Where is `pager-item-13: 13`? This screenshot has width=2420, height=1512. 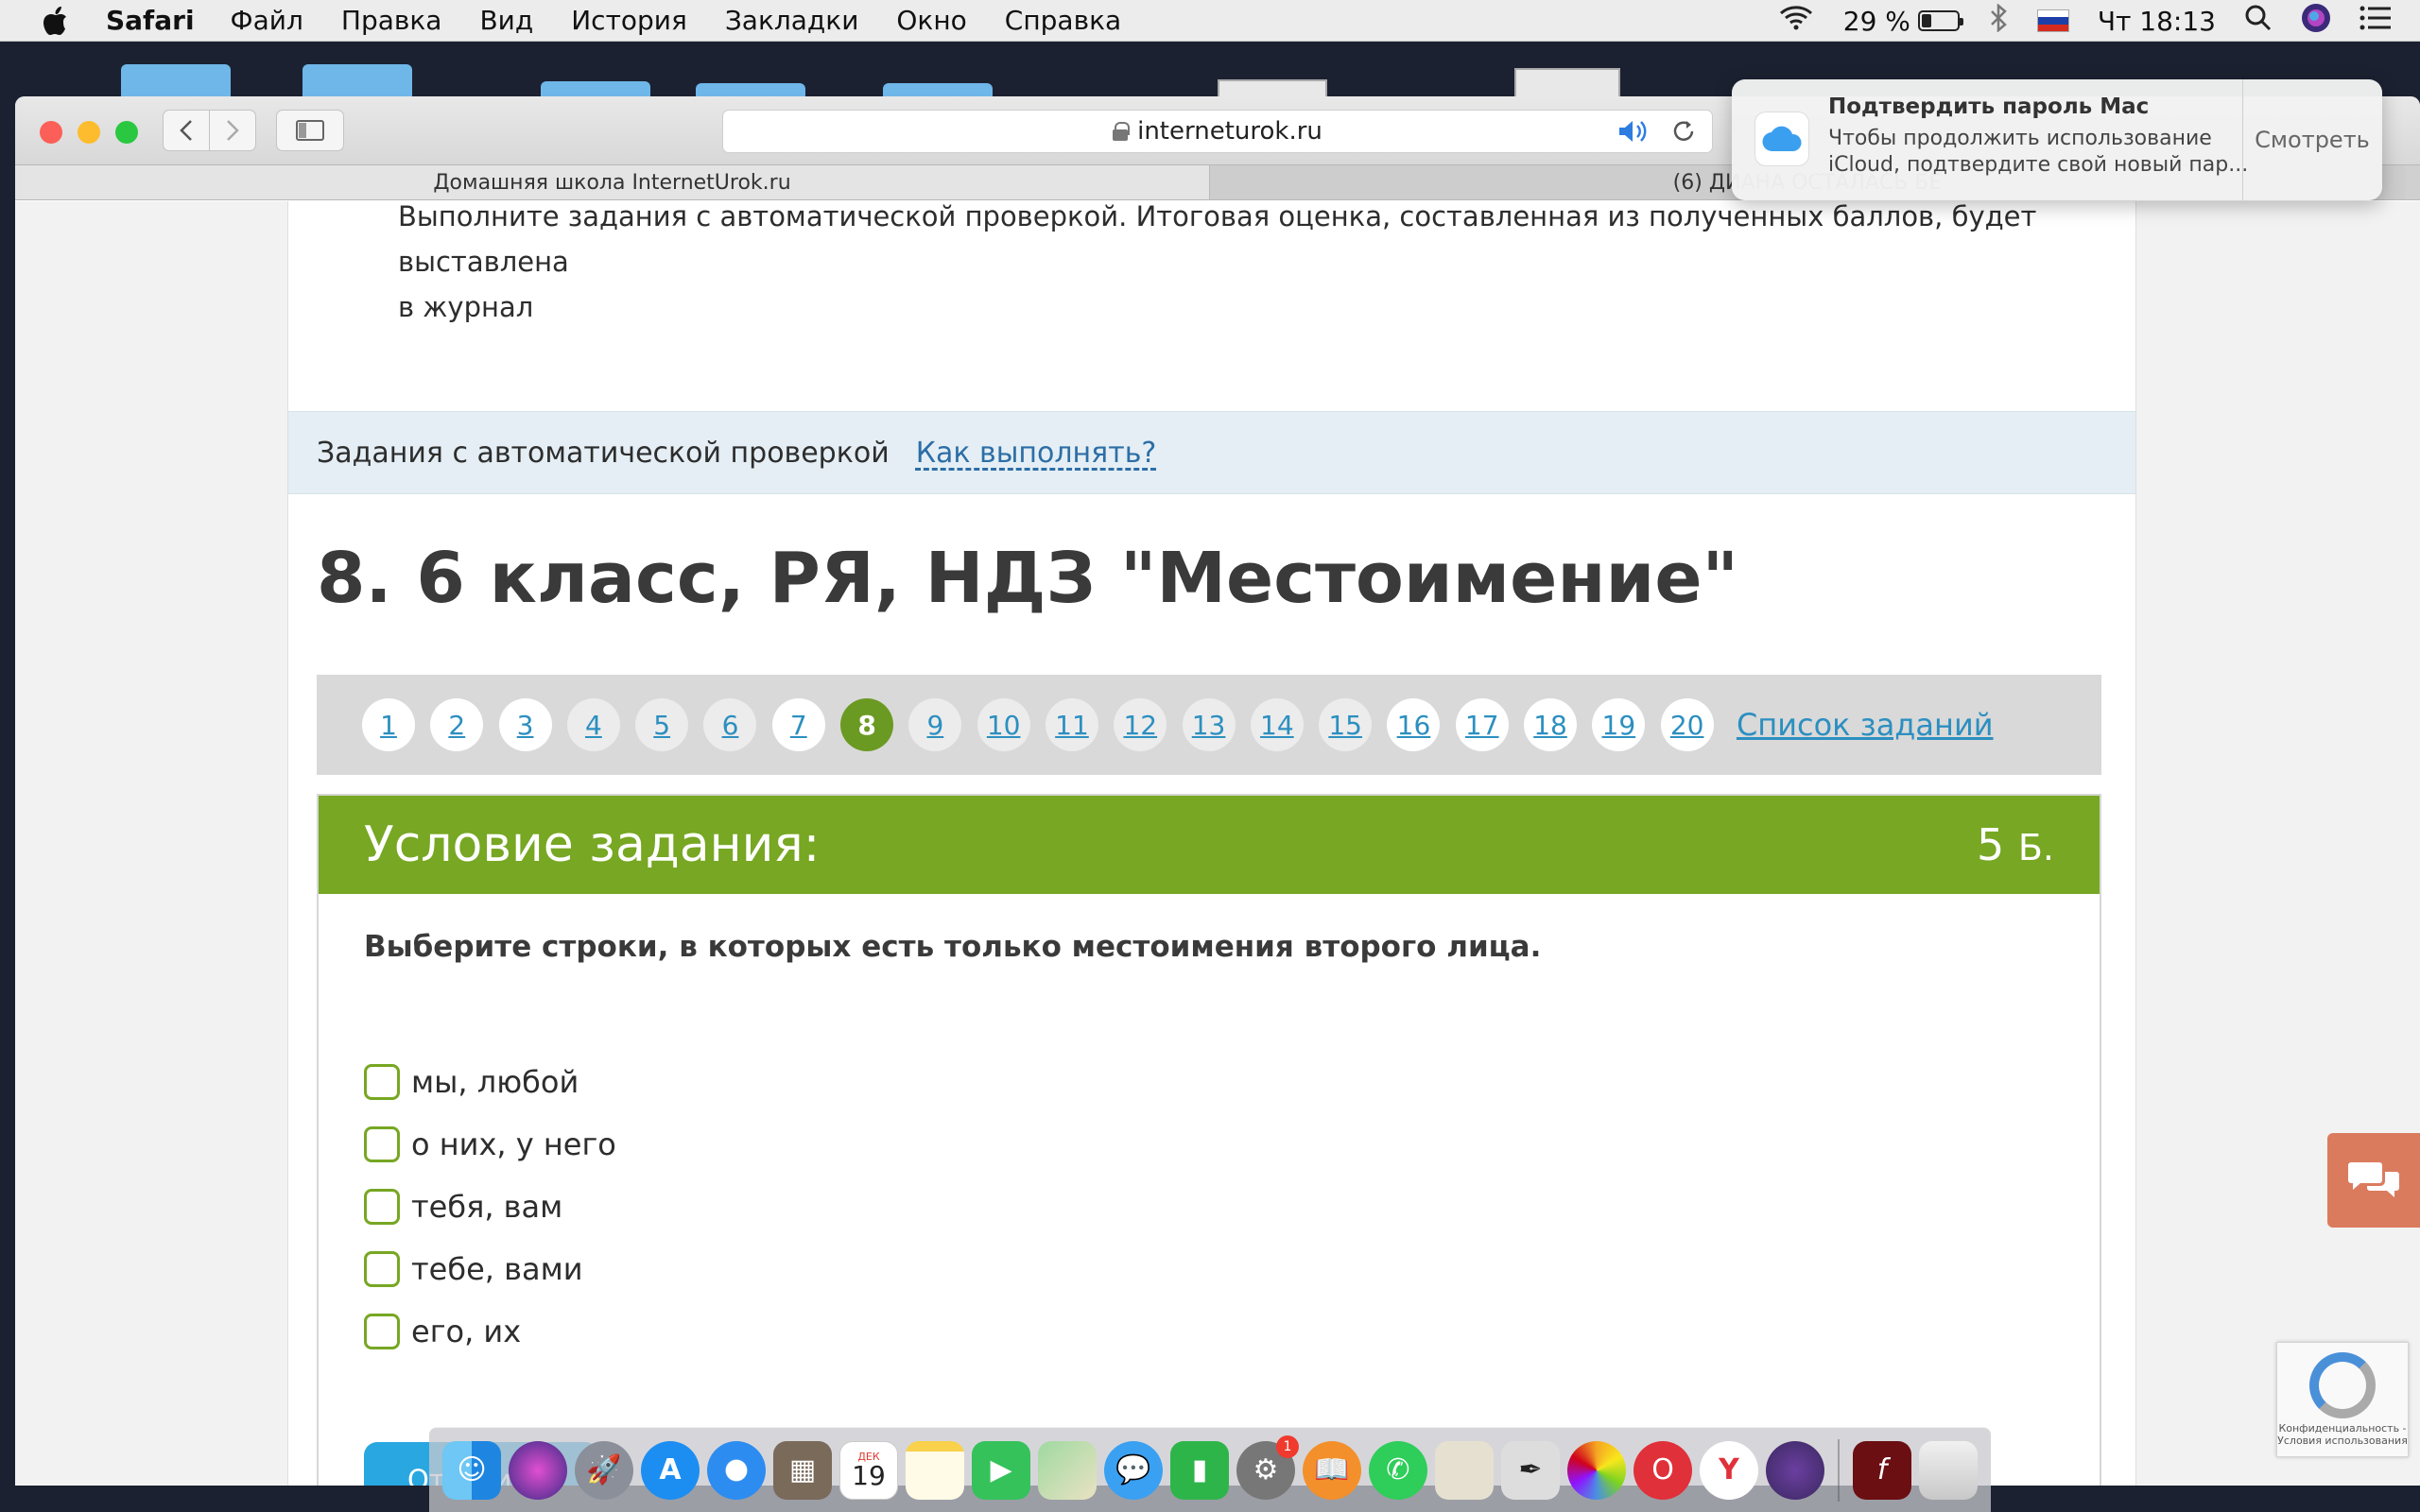
pager-item-13: 13 is located at coordinates (1209, 724).